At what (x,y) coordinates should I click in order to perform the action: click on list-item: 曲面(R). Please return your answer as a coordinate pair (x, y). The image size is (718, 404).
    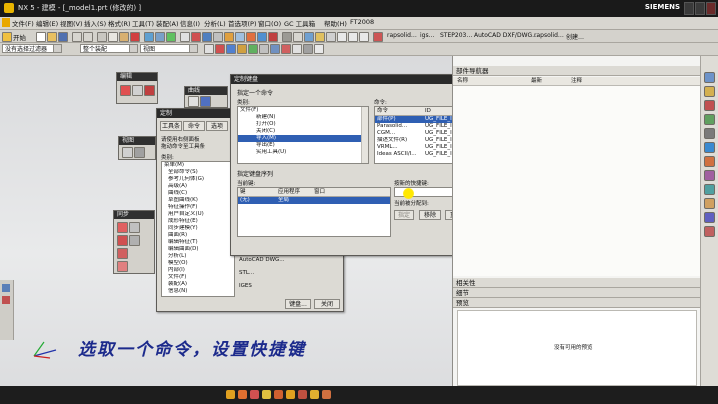
    Looking at the image, I should click on (198, 235).